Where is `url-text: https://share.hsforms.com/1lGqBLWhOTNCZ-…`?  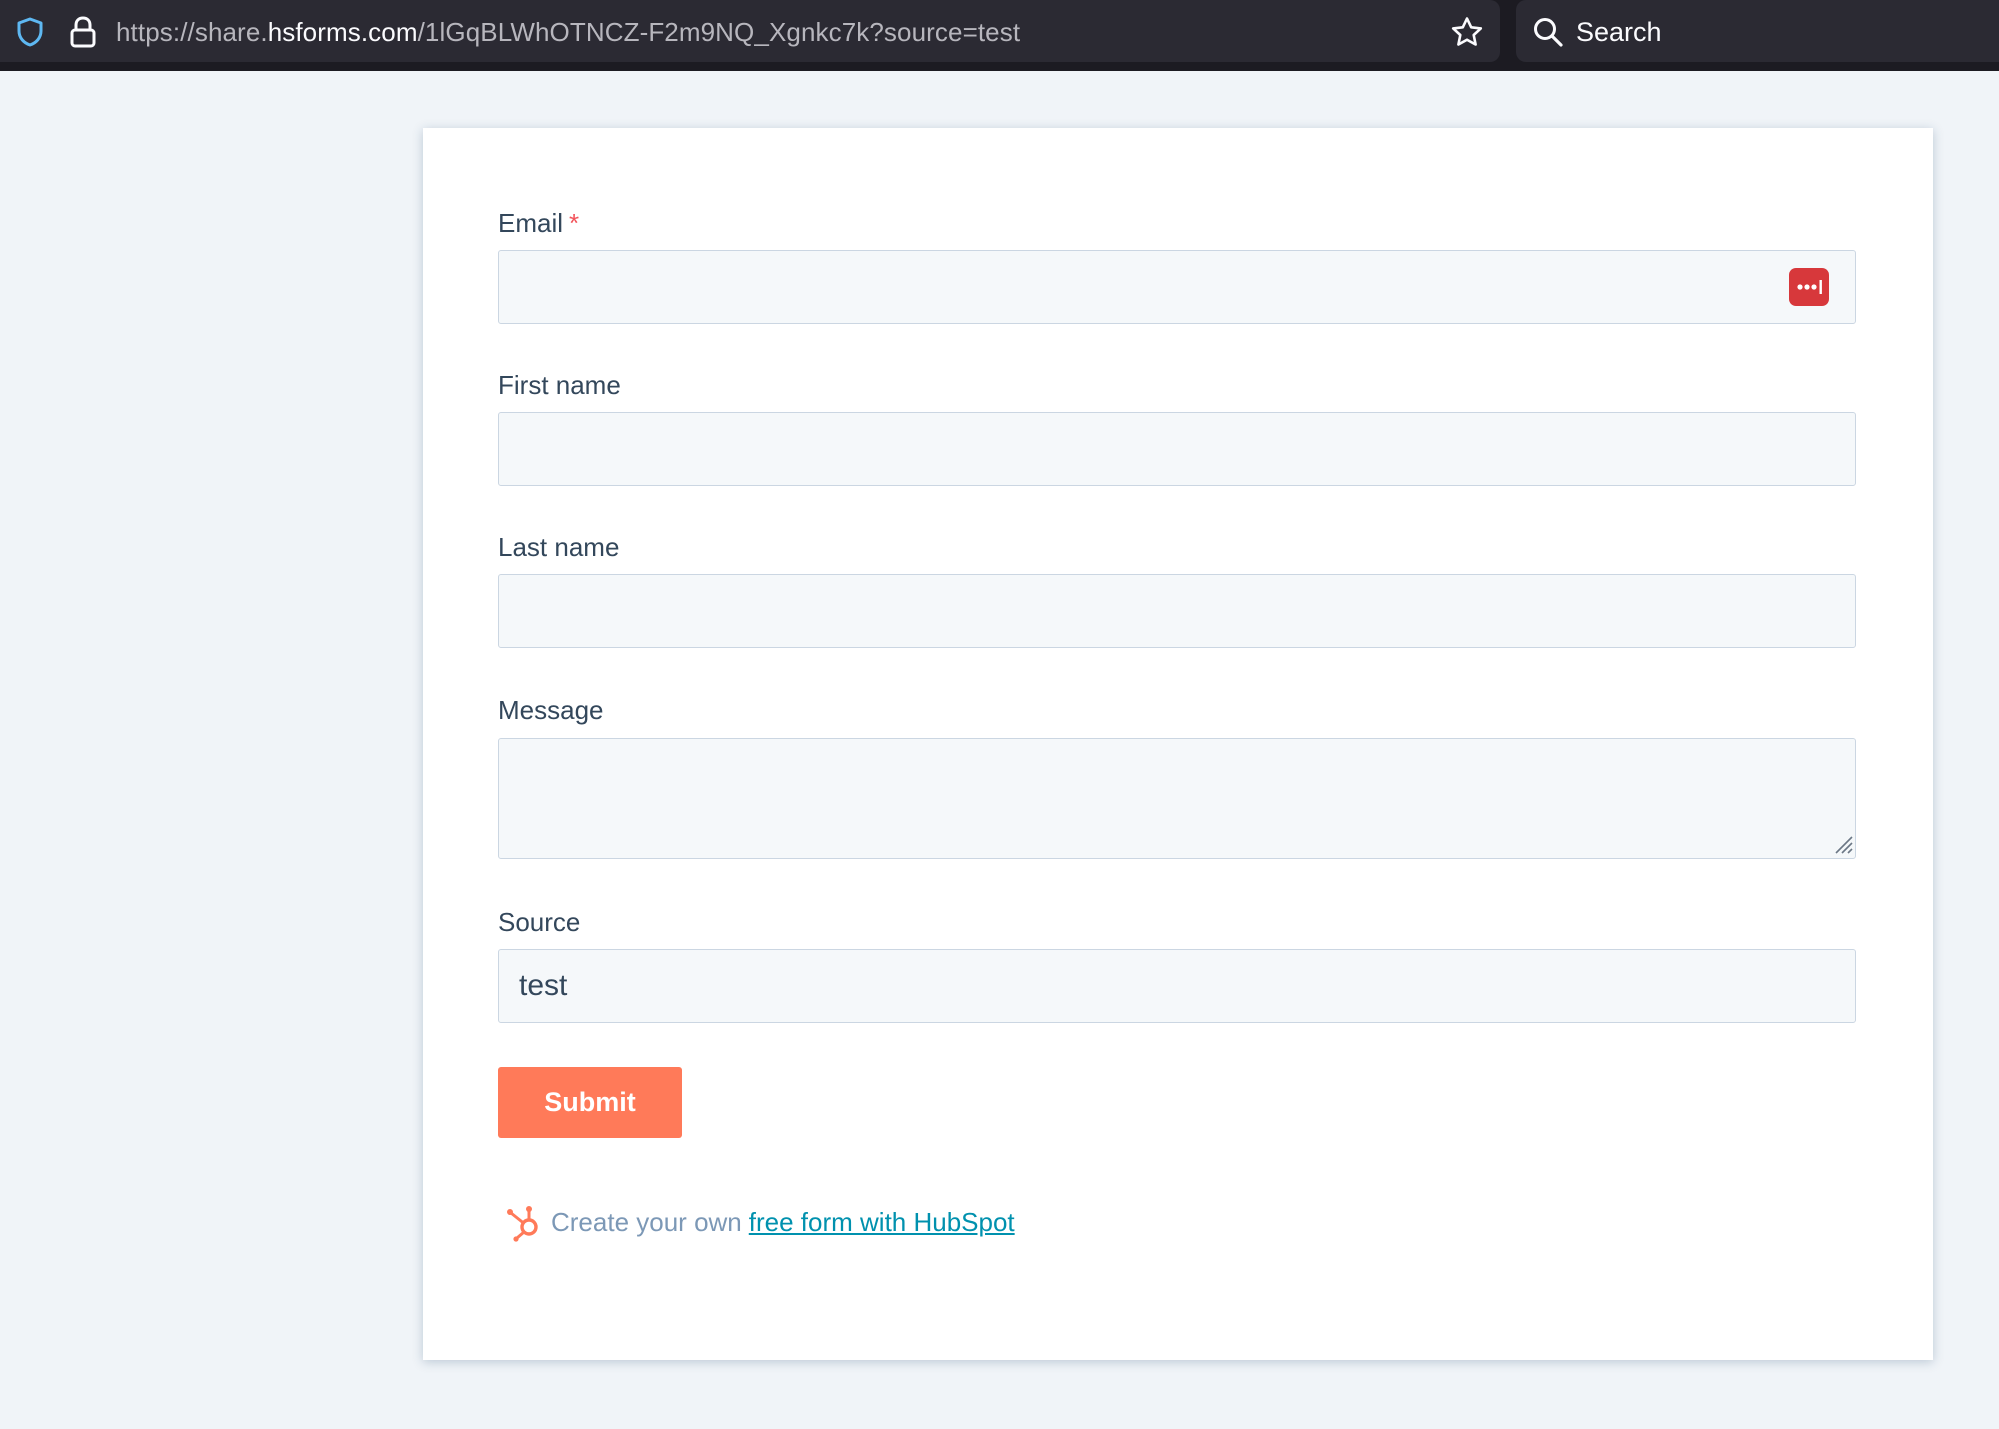 url-text: https://share.hsforms.com/1lGqBLWhOTNCZ-… is located at coordinates (568, 32).